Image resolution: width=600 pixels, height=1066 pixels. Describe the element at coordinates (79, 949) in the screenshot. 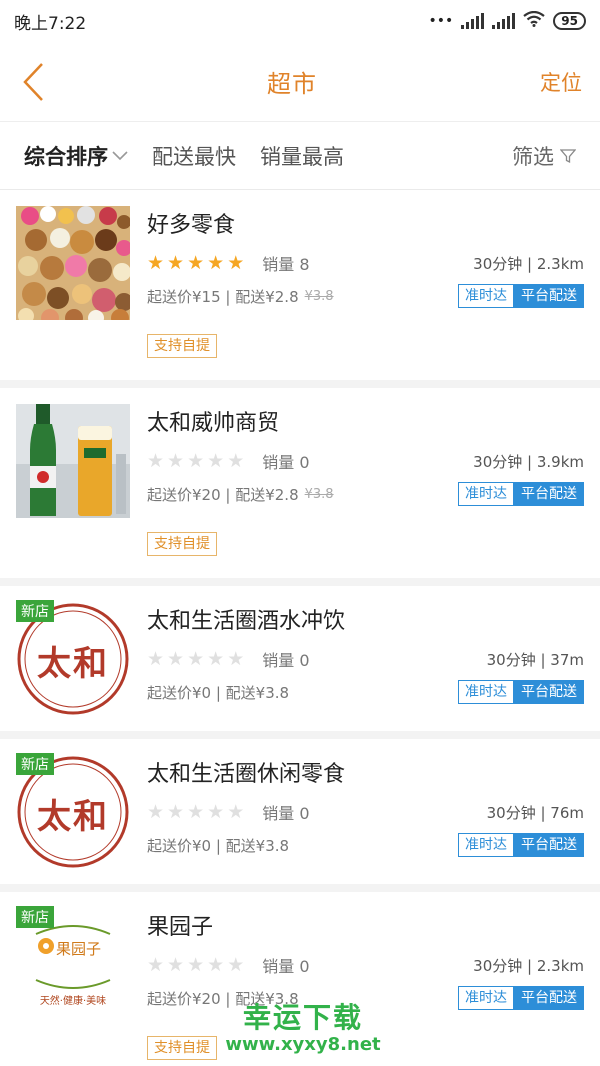

I see `shop-logo-text: 果园子` at that location.